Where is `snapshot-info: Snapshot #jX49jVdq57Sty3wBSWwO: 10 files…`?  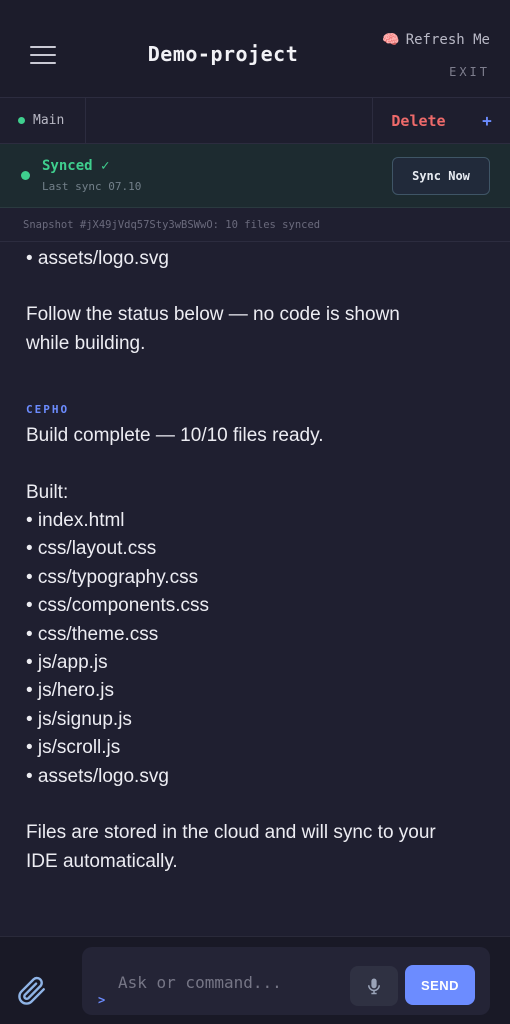
snapshot-info: Snapshot #jX49jVdq57Sty3wBSWwO: 10 files… is located at coordinates (255, 225).